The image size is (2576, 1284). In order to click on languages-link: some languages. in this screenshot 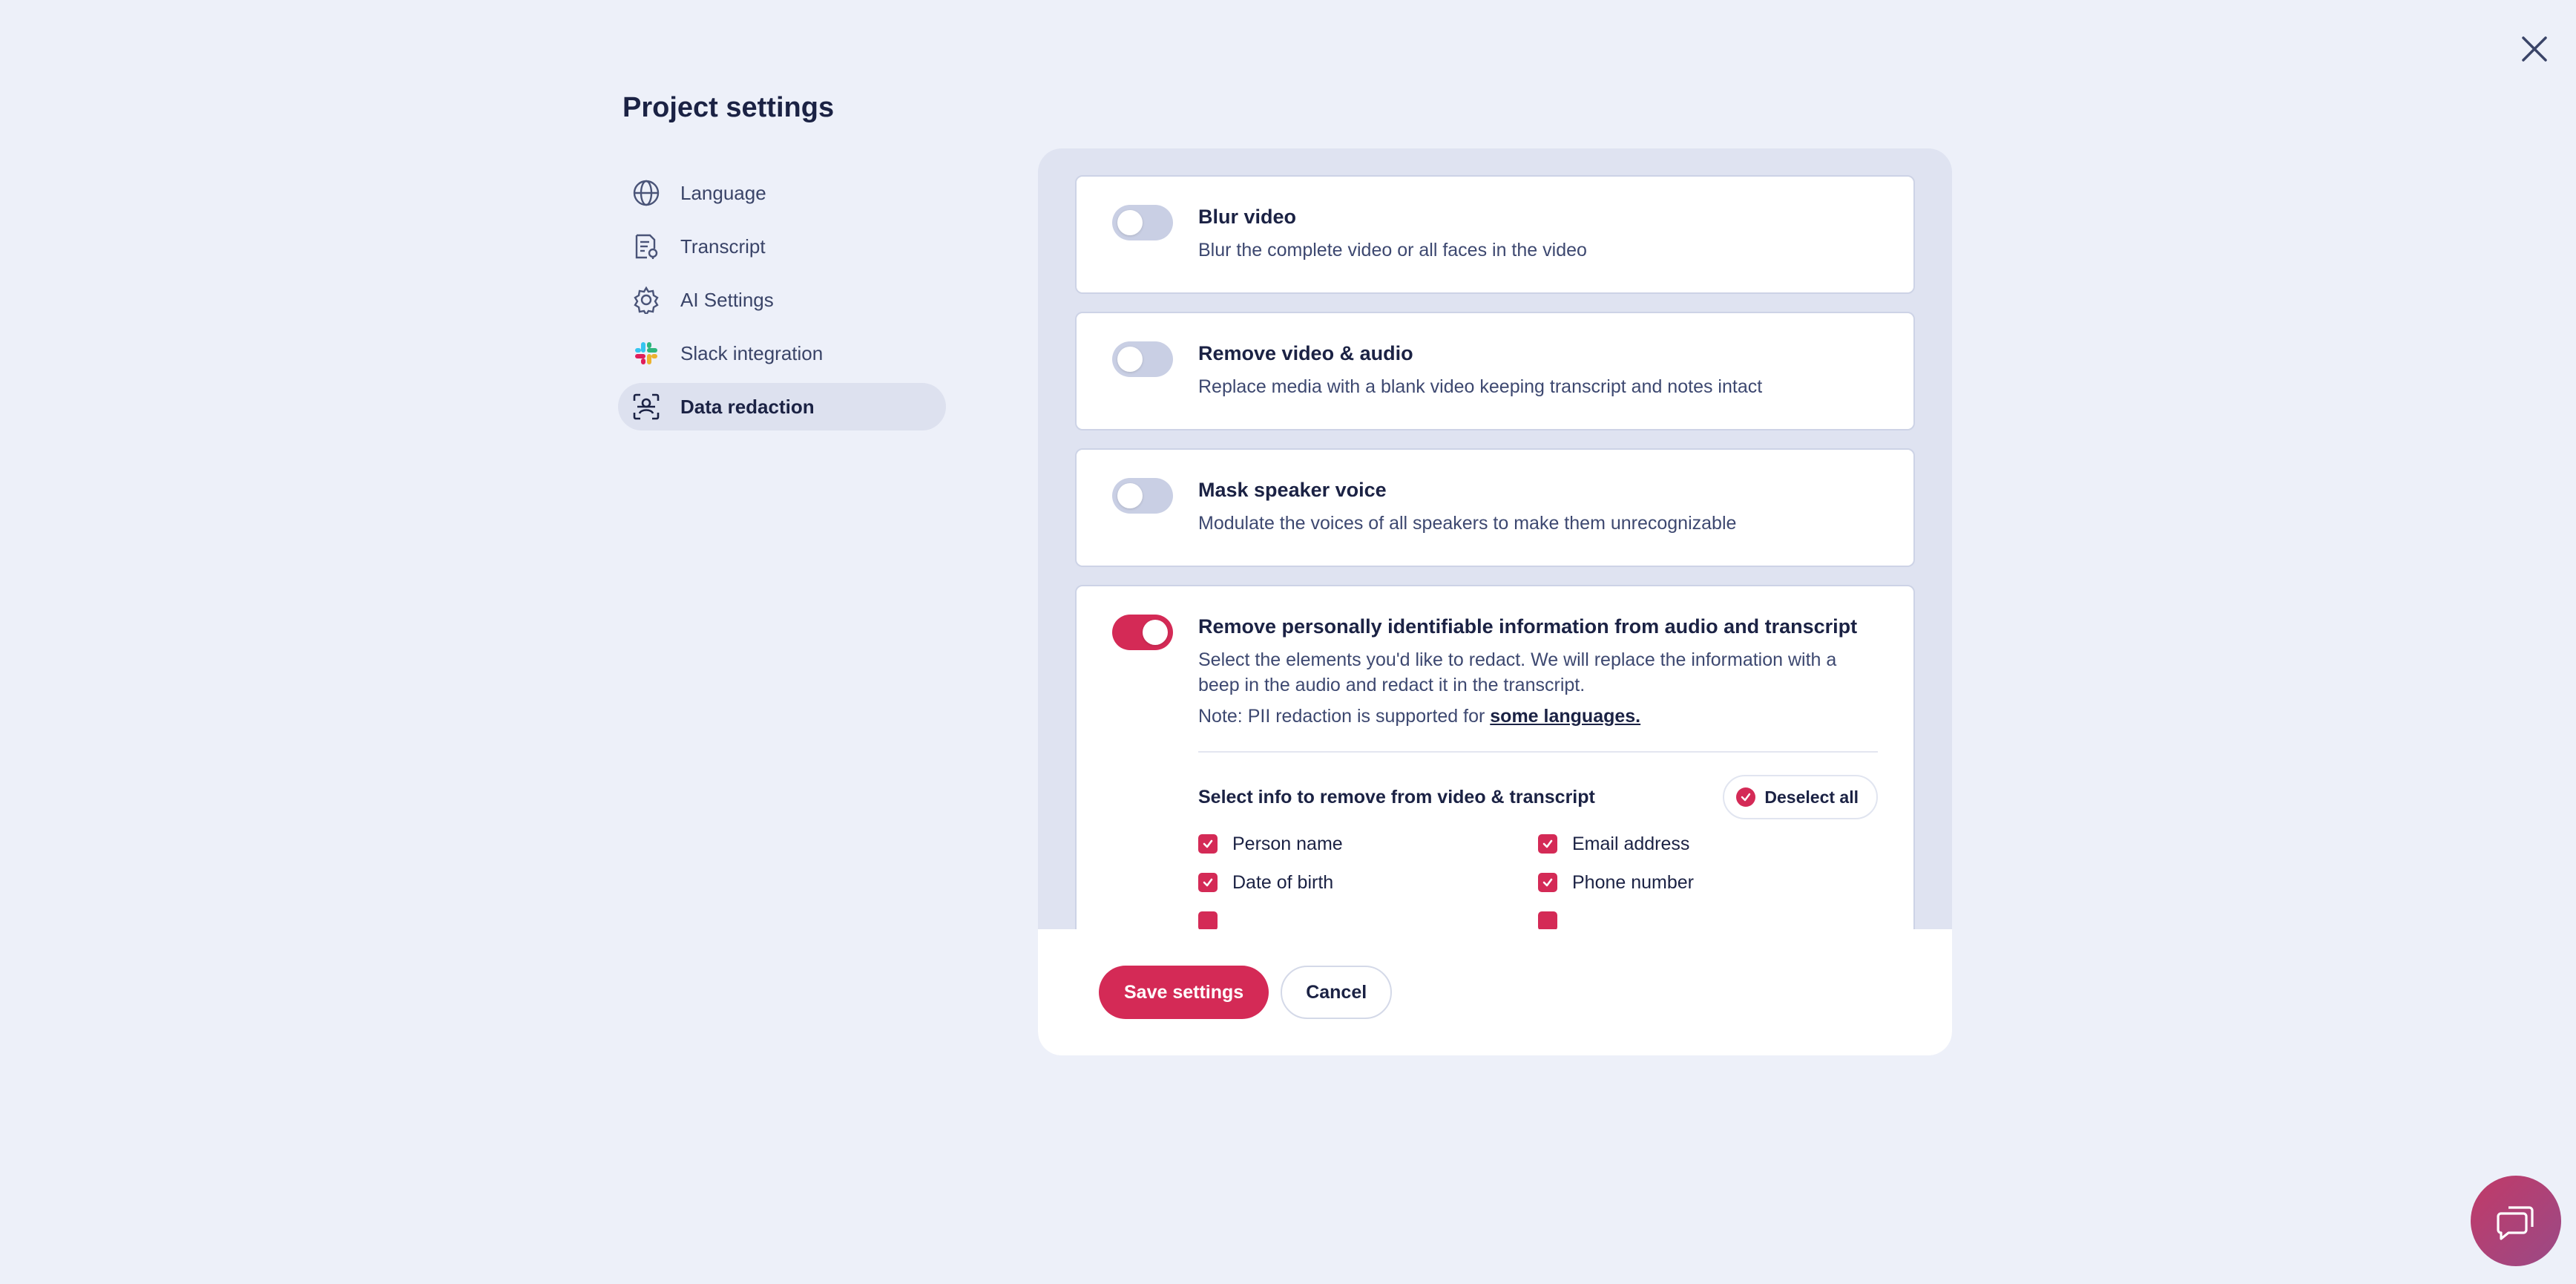, I will do `click(1565, 716)`.